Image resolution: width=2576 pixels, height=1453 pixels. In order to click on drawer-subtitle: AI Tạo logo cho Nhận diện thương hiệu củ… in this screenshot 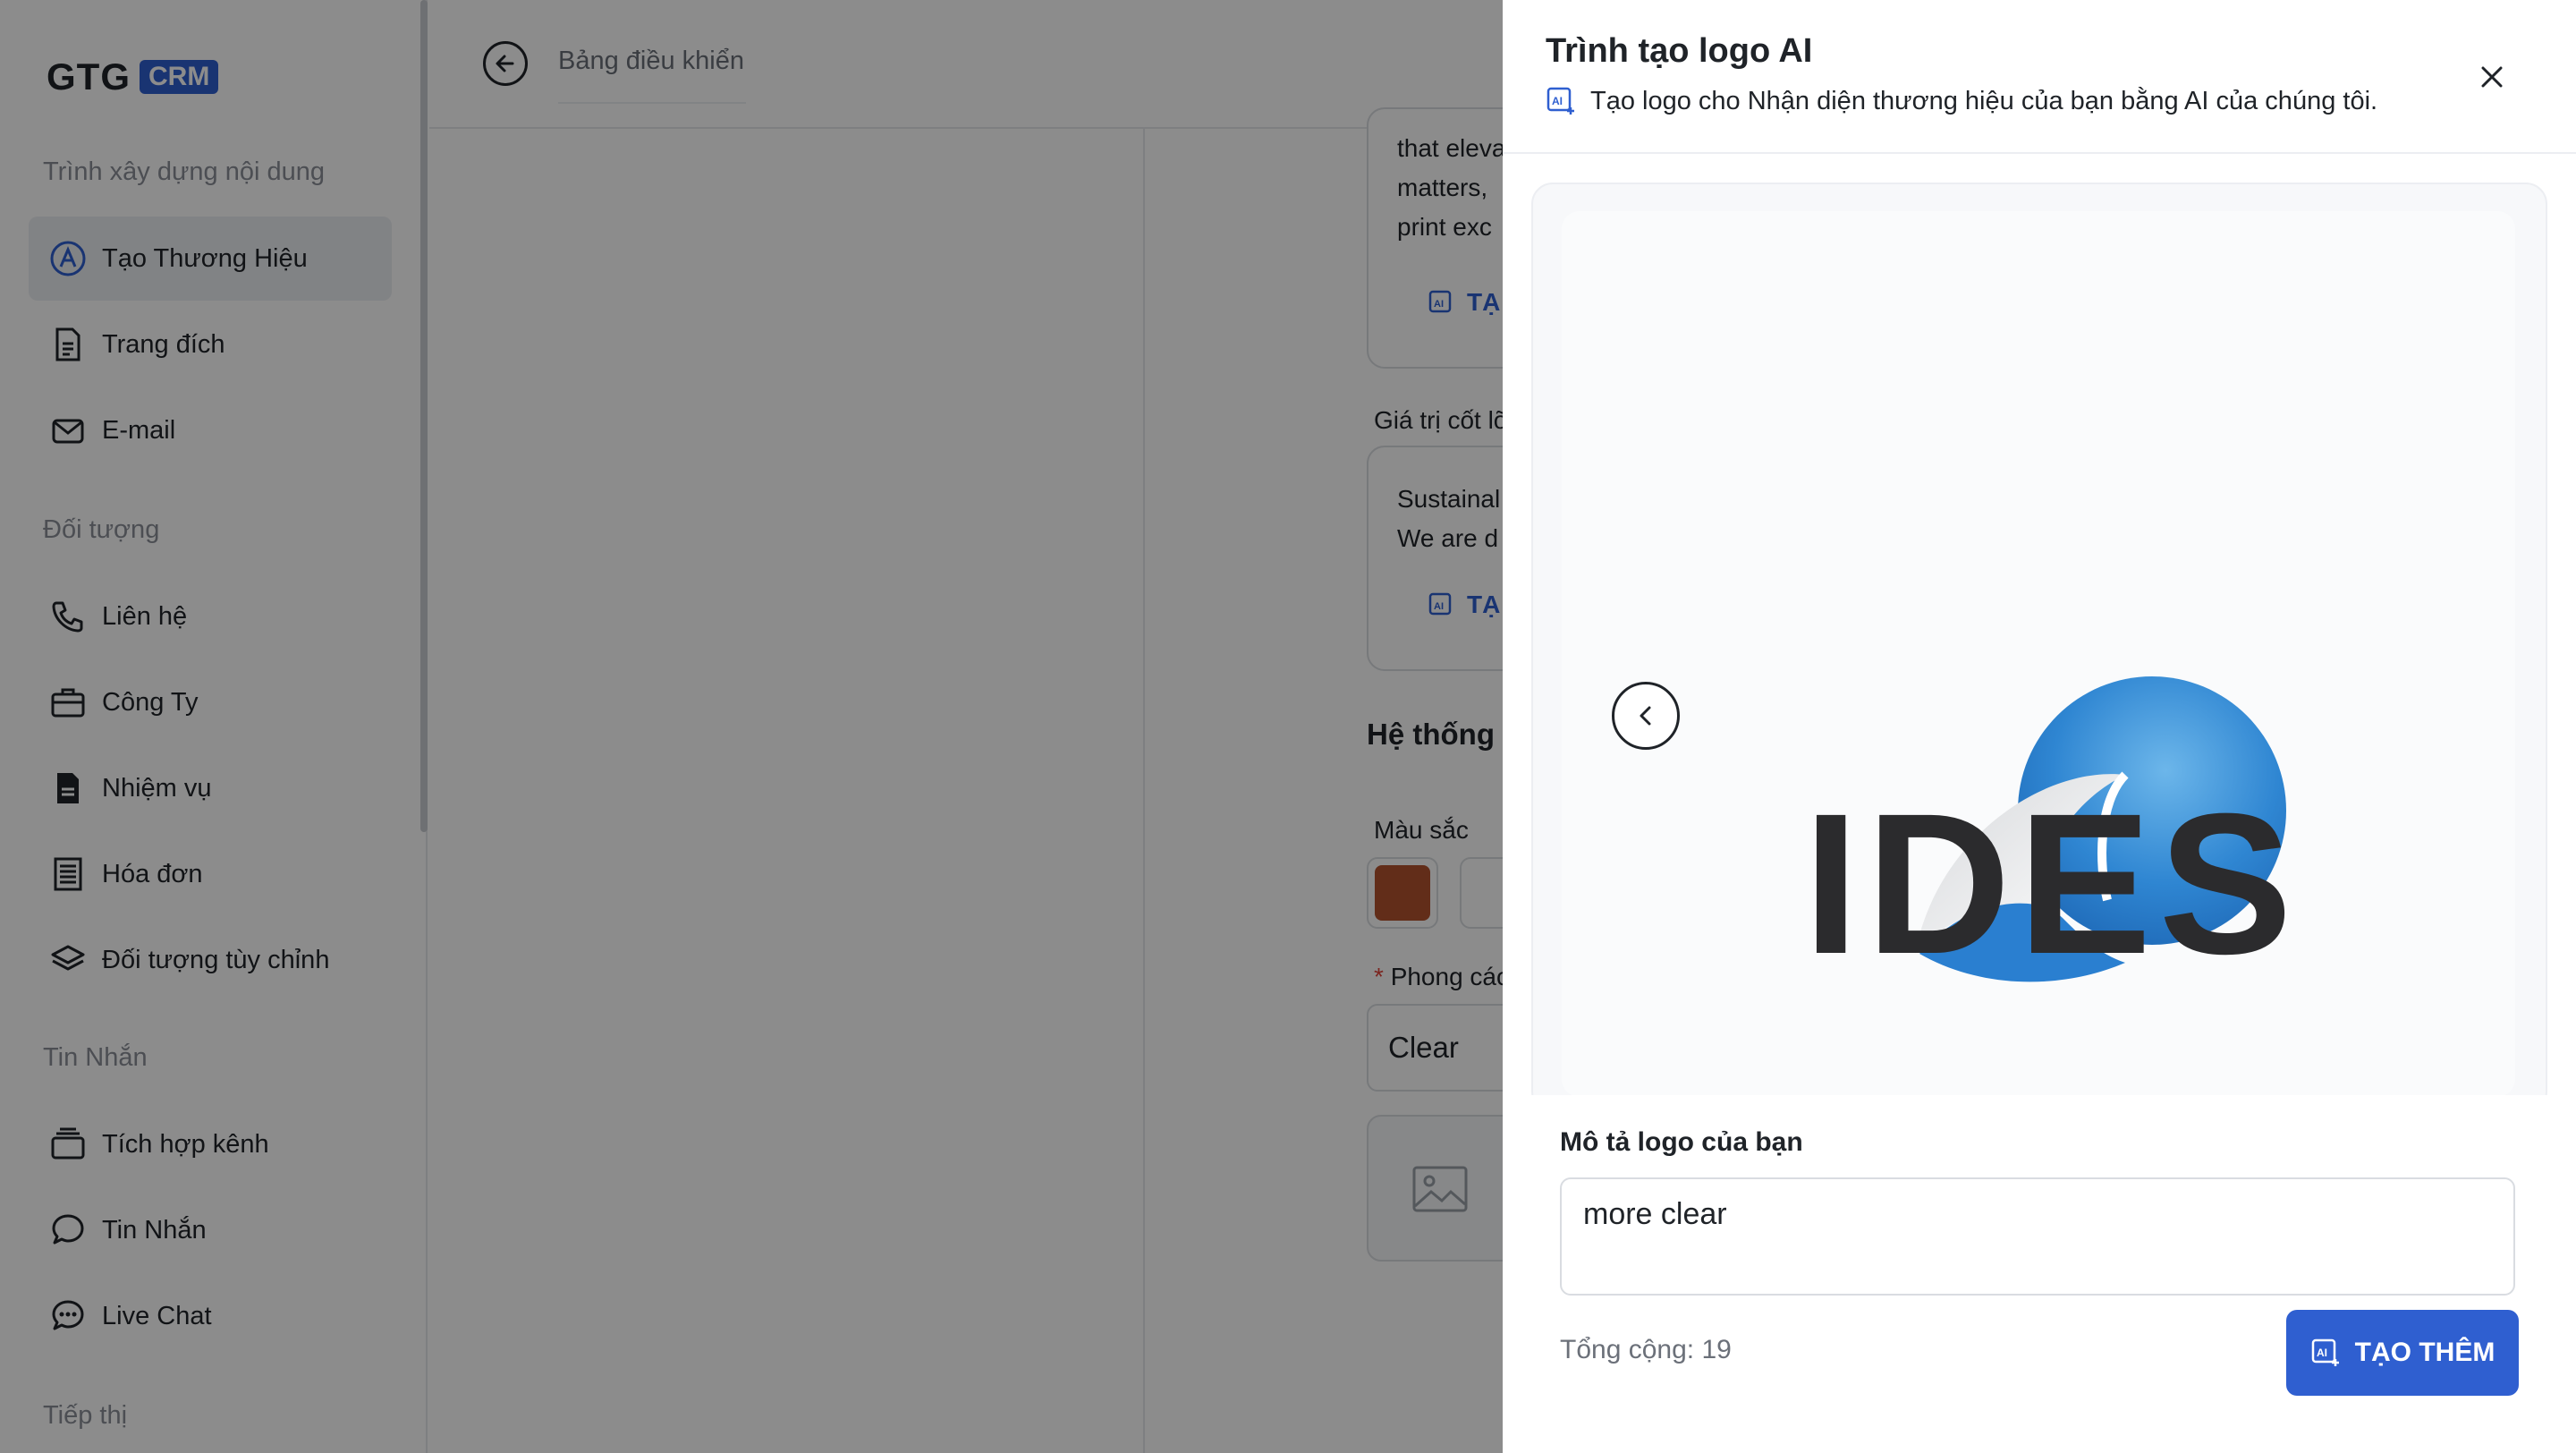, I will do `click(1961, 101)`.